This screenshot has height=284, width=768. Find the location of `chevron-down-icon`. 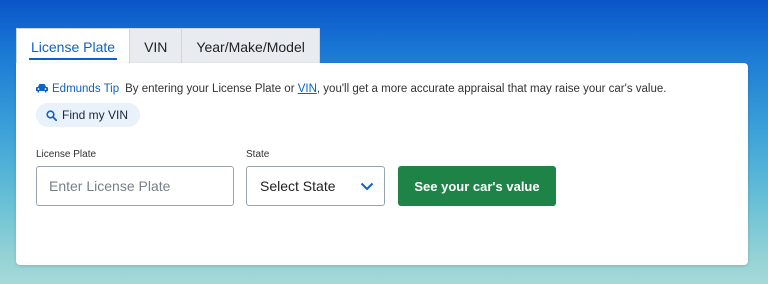

chevron-down-icon is located at coordinates (367, 186).